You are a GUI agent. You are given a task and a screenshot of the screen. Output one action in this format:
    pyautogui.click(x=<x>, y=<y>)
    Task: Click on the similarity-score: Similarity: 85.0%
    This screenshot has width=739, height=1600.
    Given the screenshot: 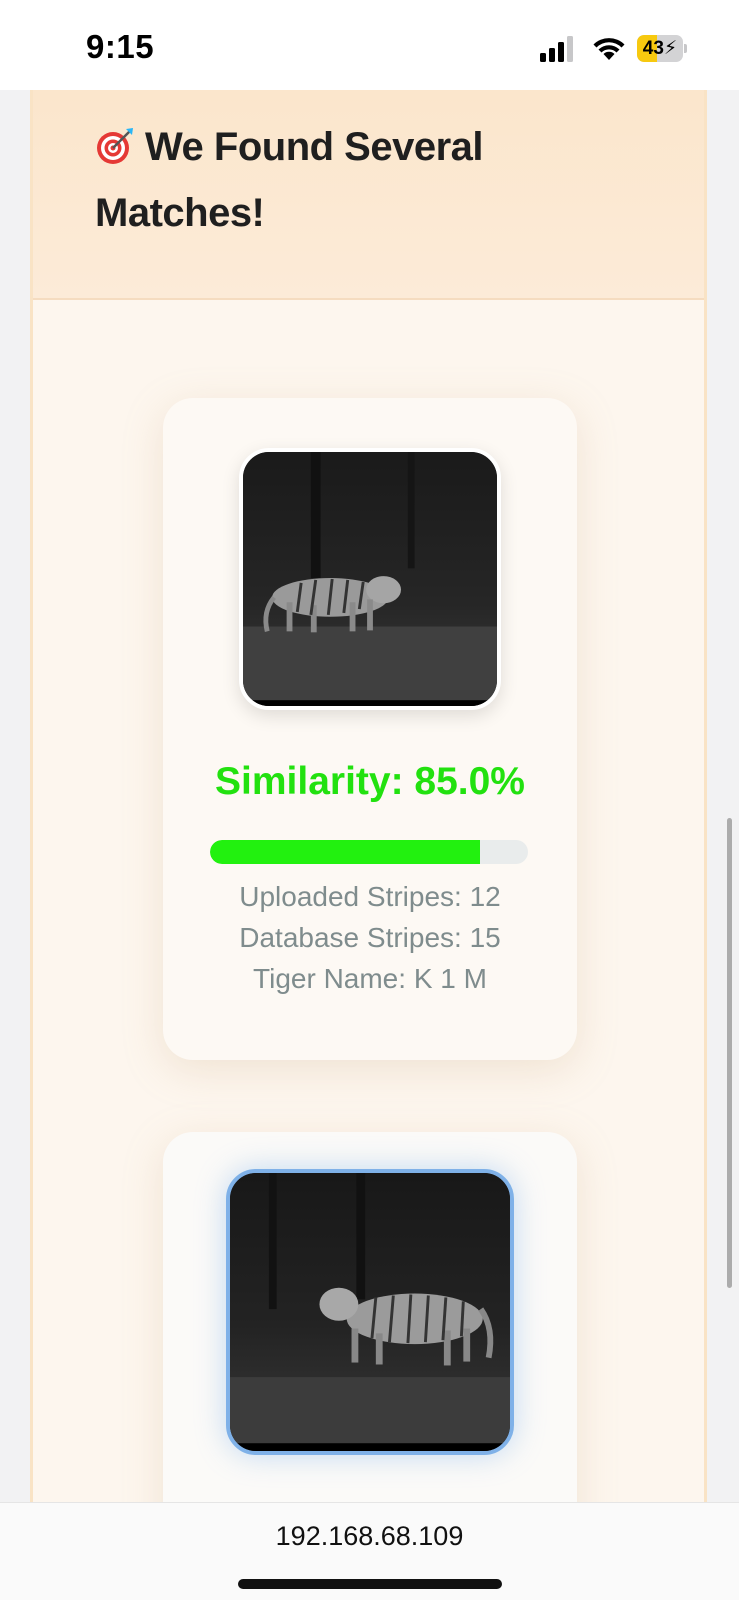 What is the action you would take?
    pyautogui.click(x=370, y=781)
    